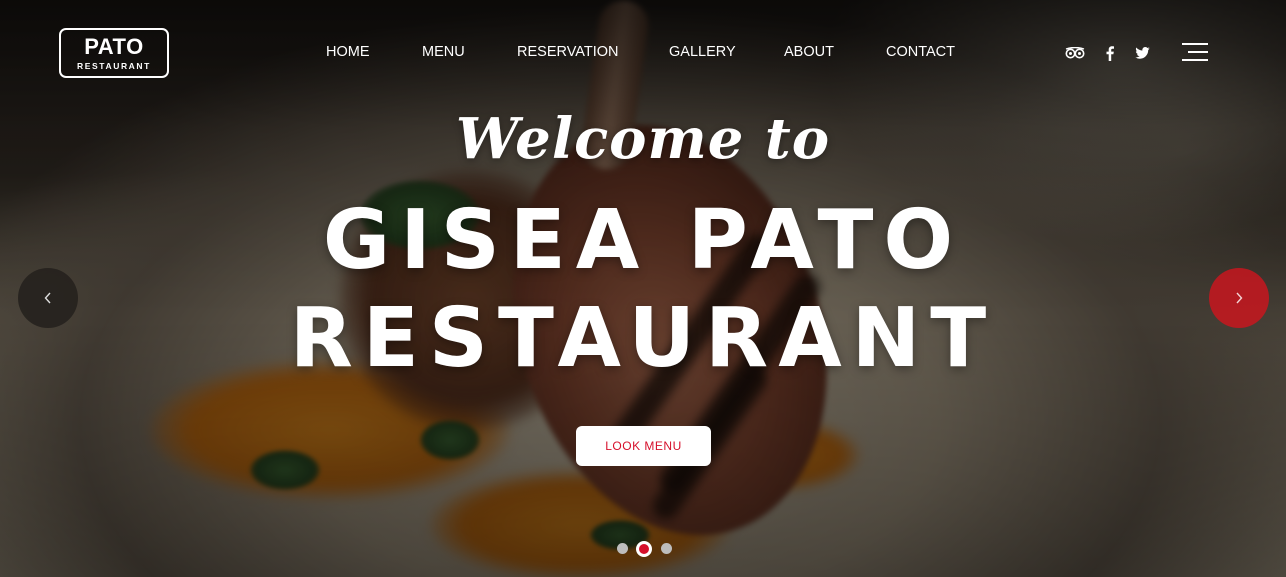  I want to click on hero-title-line2: RESTAURANT, so click(643, 338).